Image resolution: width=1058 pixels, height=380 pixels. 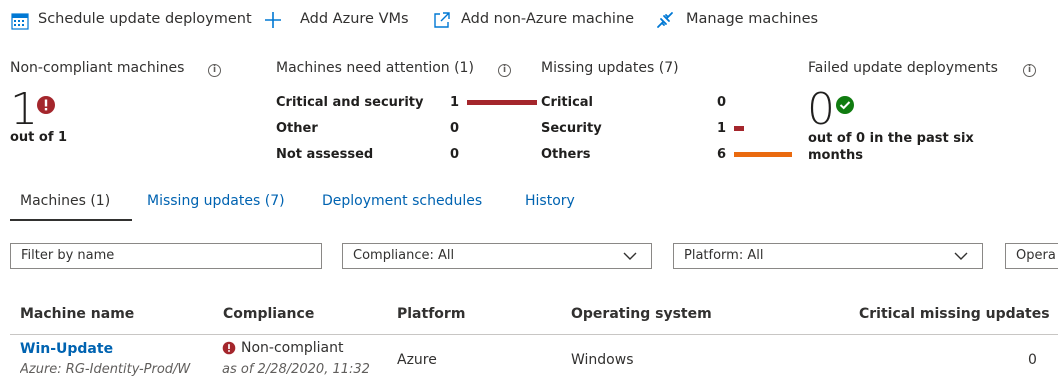 What do you see at coordinates (828, 256) in the screenshot?
I see `platform-dropdown: Platform: All` at bounding box center [828, 256].